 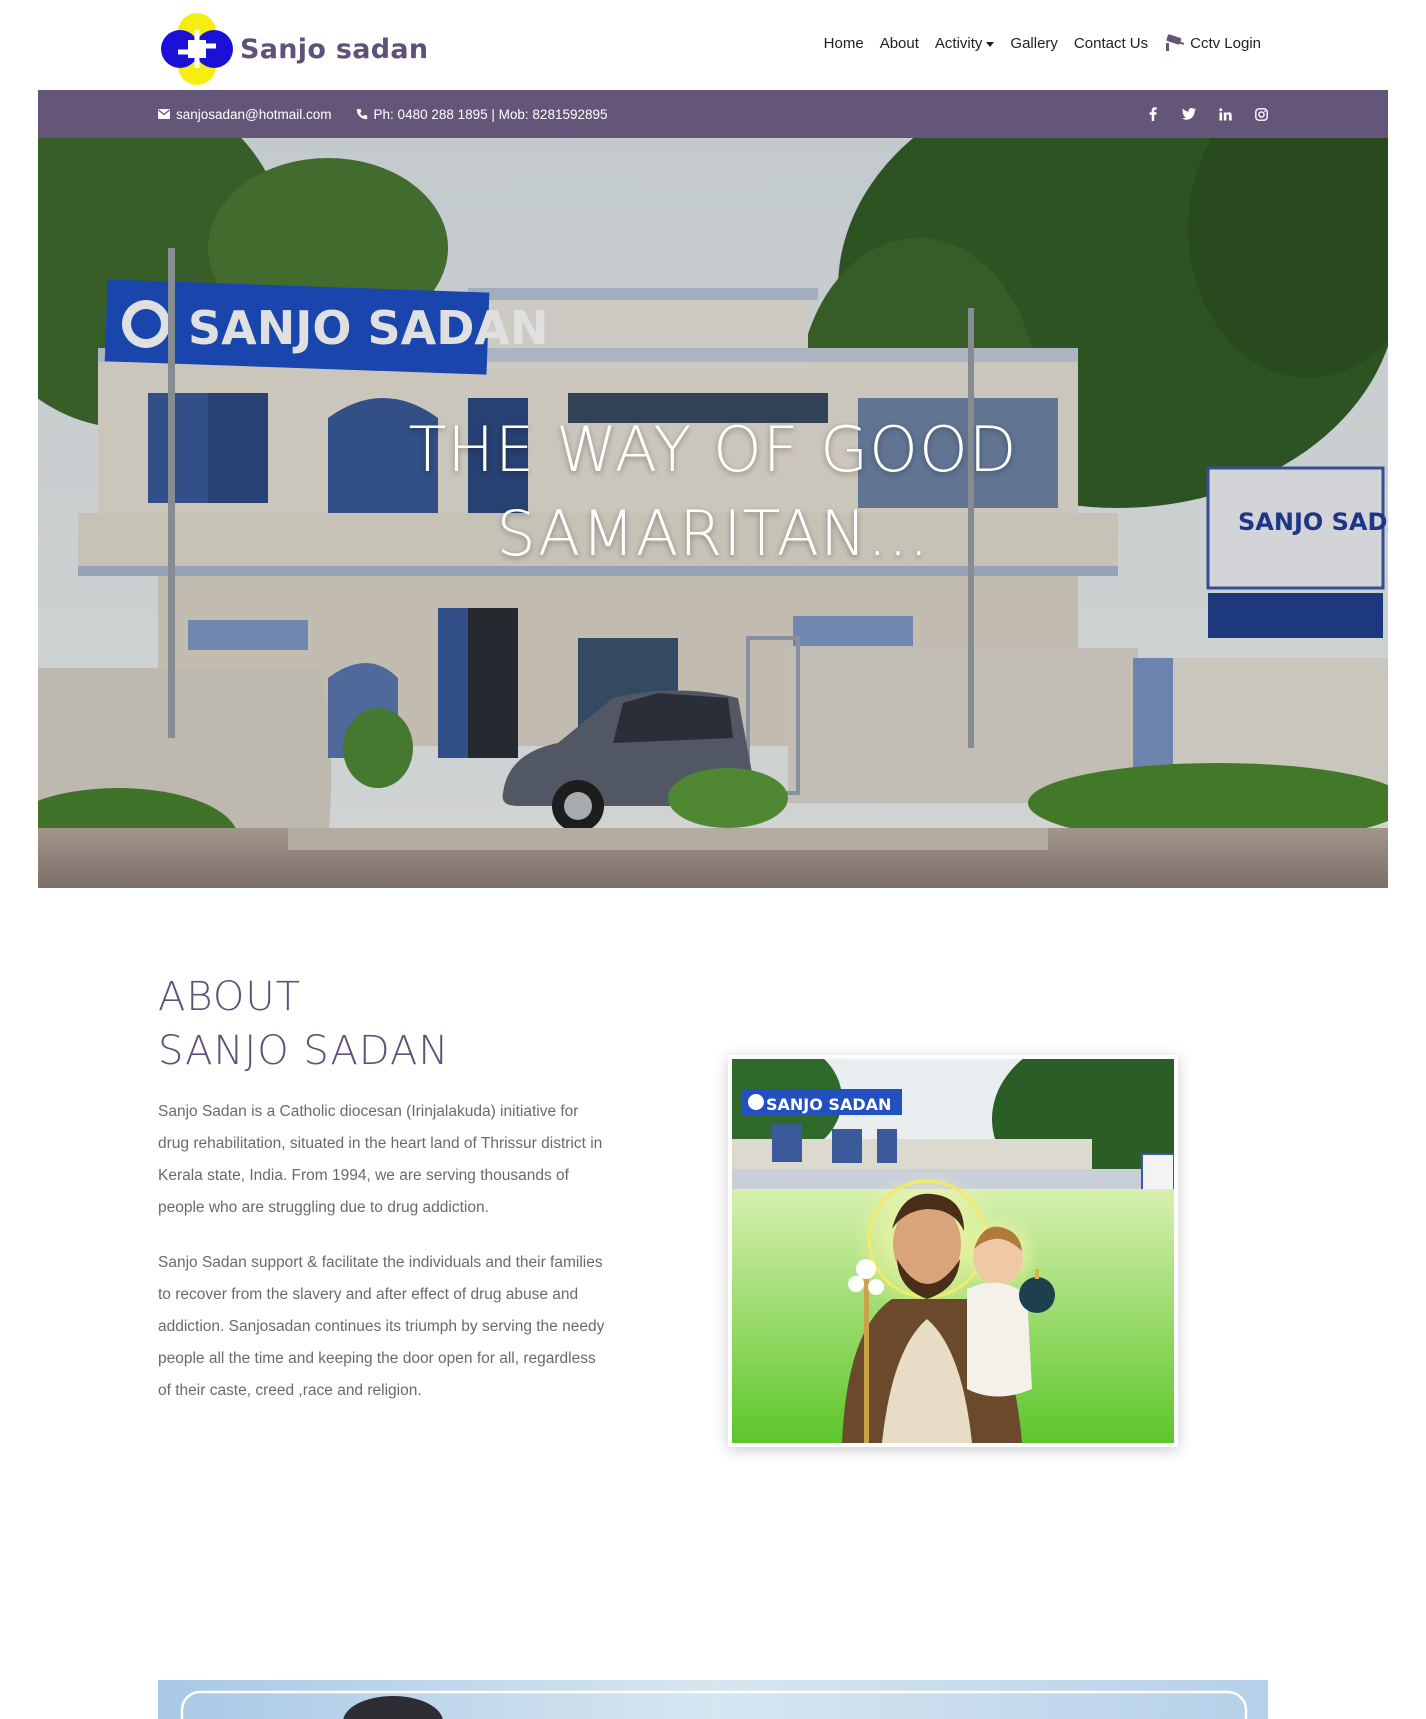 I want to click on phone-icon, so click(x=361, y=114).